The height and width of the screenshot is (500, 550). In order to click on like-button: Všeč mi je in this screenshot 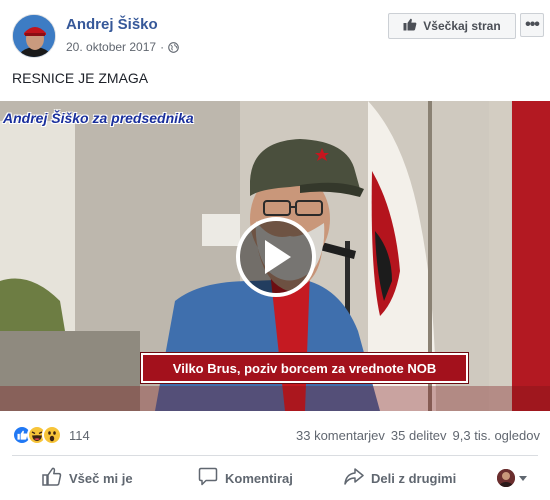, I will do `click(87, 478)`.